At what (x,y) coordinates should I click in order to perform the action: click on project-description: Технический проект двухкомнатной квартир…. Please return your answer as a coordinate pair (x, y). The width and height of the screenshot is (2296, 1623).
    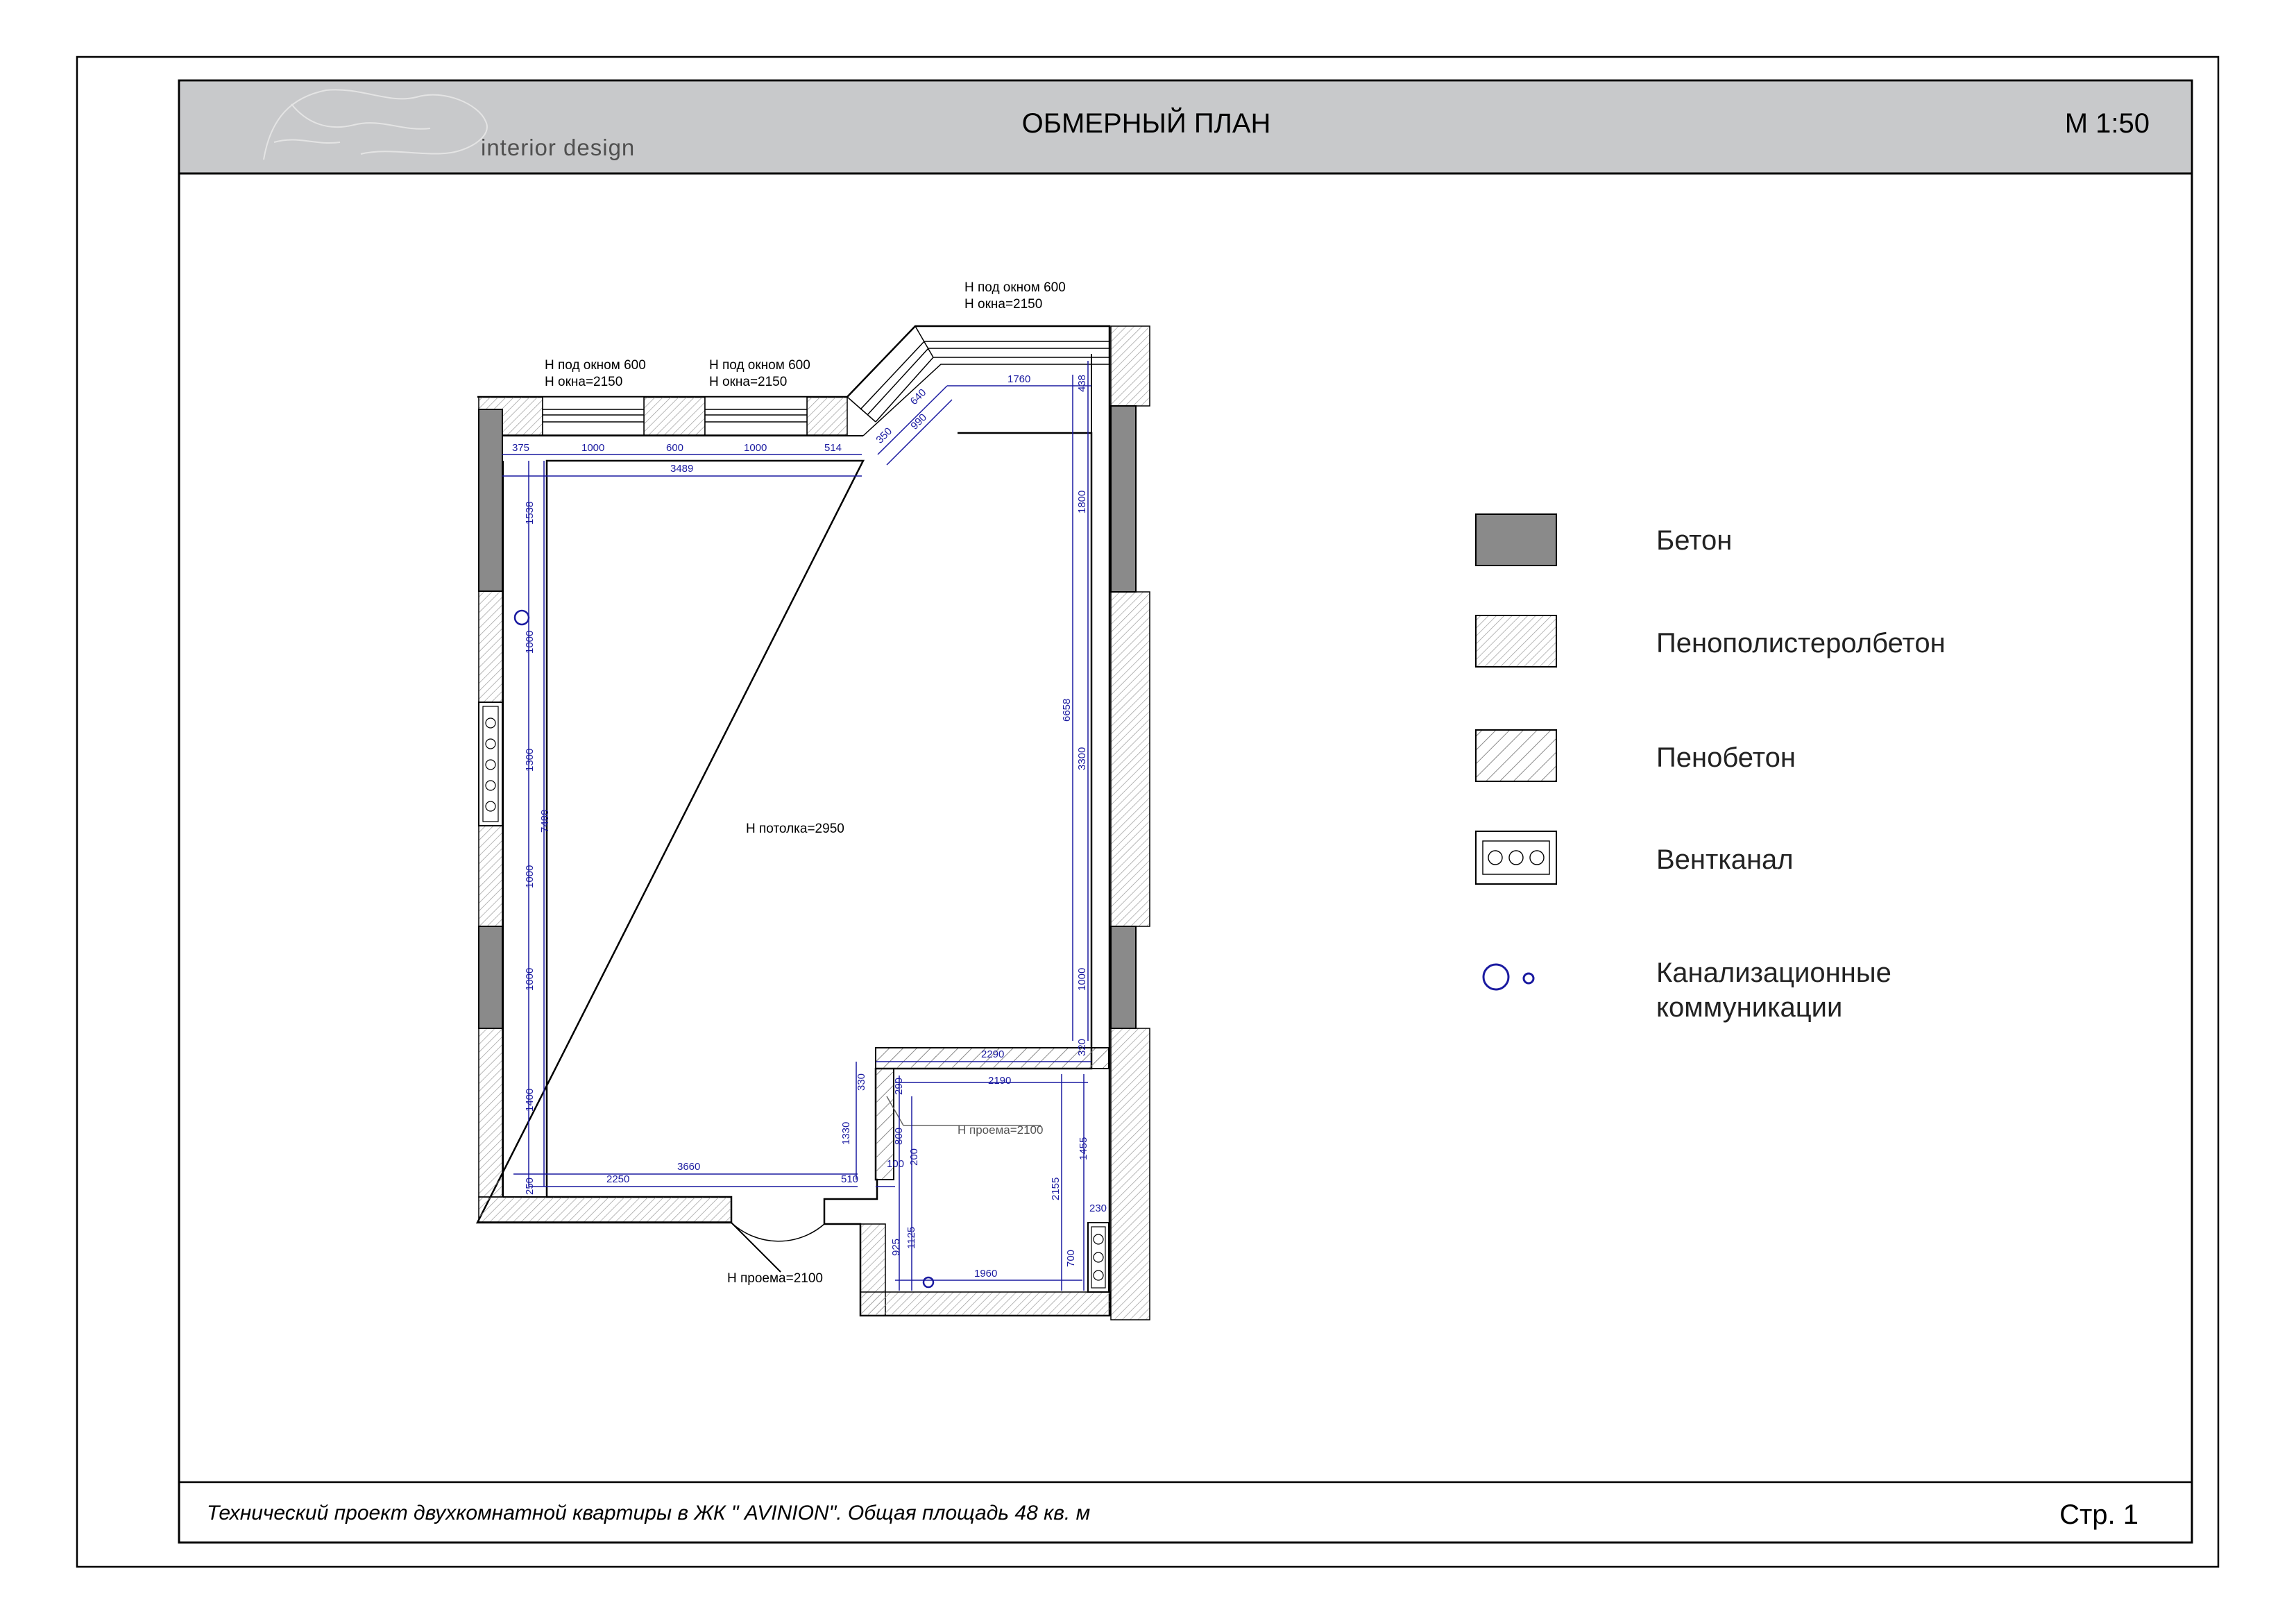
    Looking at the image, I should click on (648, 1513).